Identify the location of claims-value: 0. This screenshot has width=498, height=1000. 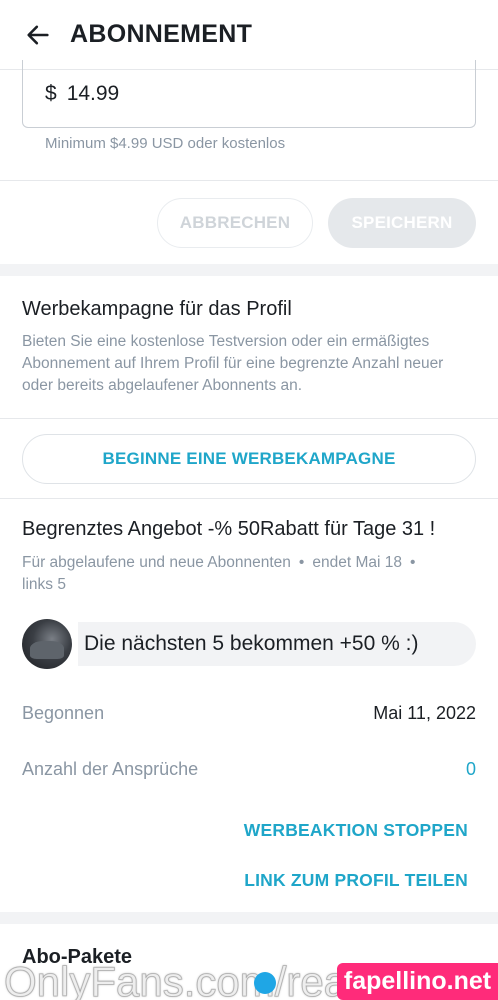
(471, 769).